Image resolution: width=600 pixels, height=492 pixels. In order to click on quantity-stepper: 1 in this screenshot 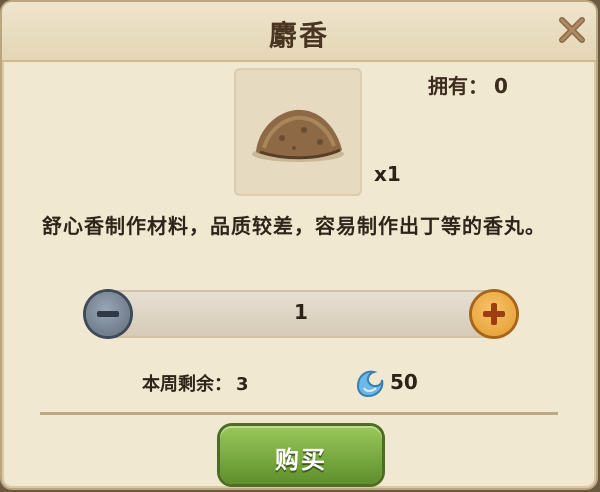, I will do `click(301, 314)`.